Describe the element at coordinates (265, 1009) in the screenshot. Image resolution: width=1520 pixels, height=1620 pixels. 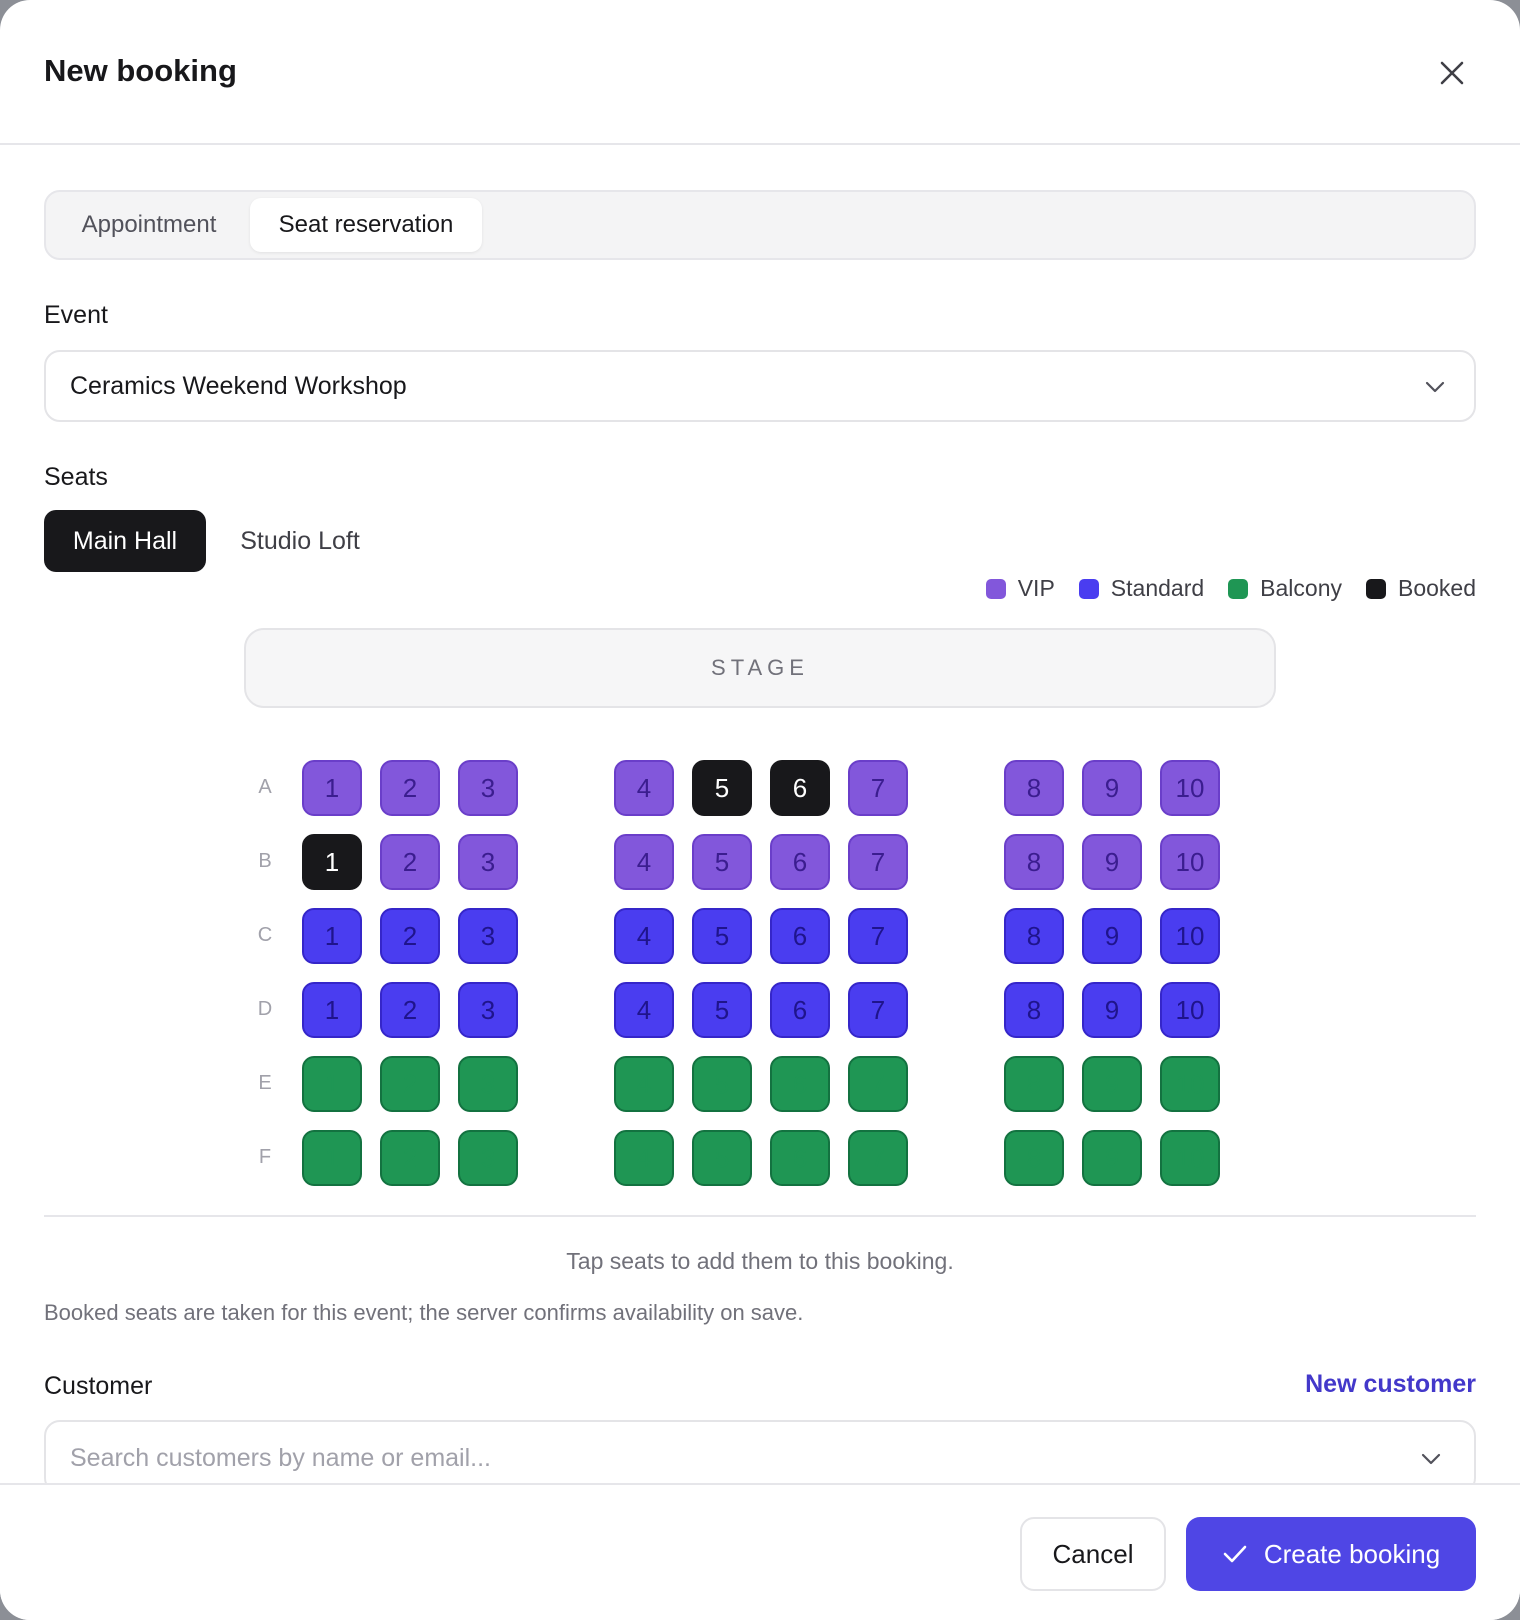
I see `row-label: D` at that location.